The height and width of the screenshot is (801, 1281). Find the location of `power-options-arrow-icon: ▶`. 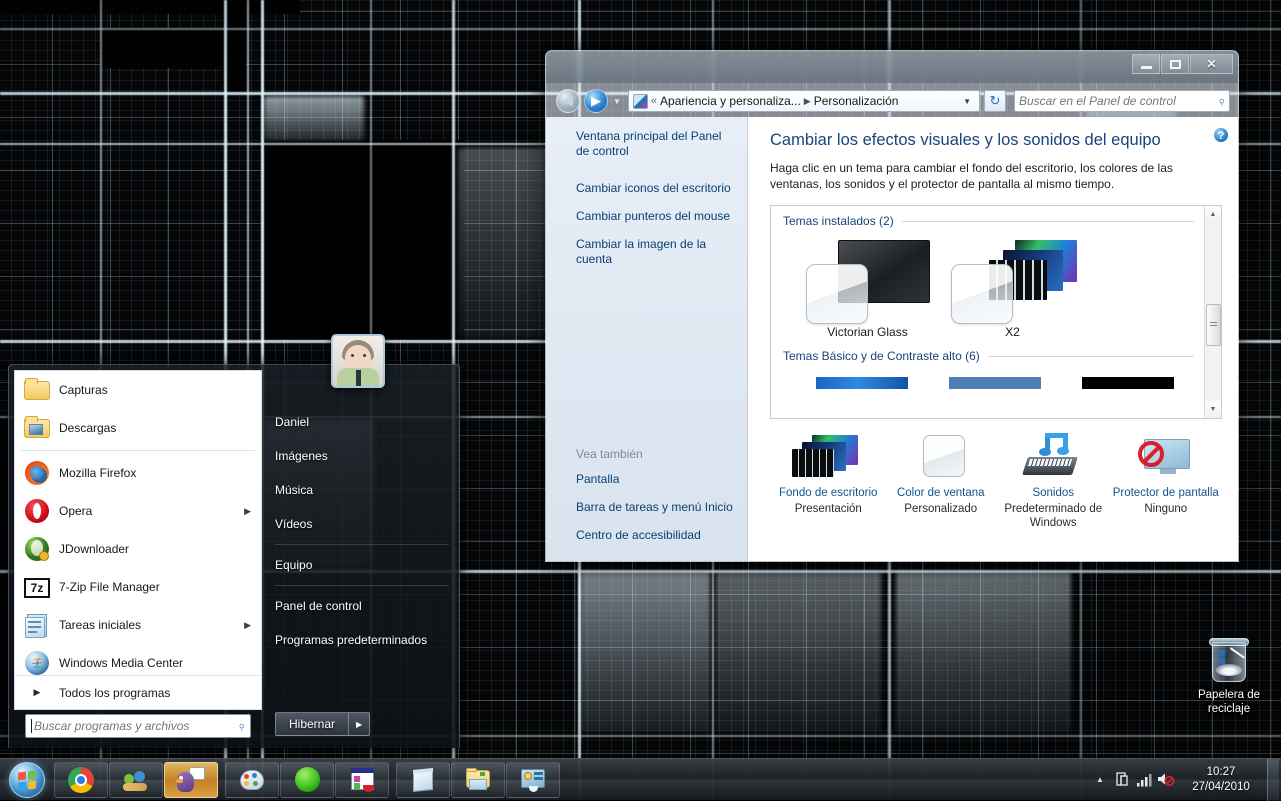

power-options-arrow-icon: ▶ is located at coordinates (359, 724).